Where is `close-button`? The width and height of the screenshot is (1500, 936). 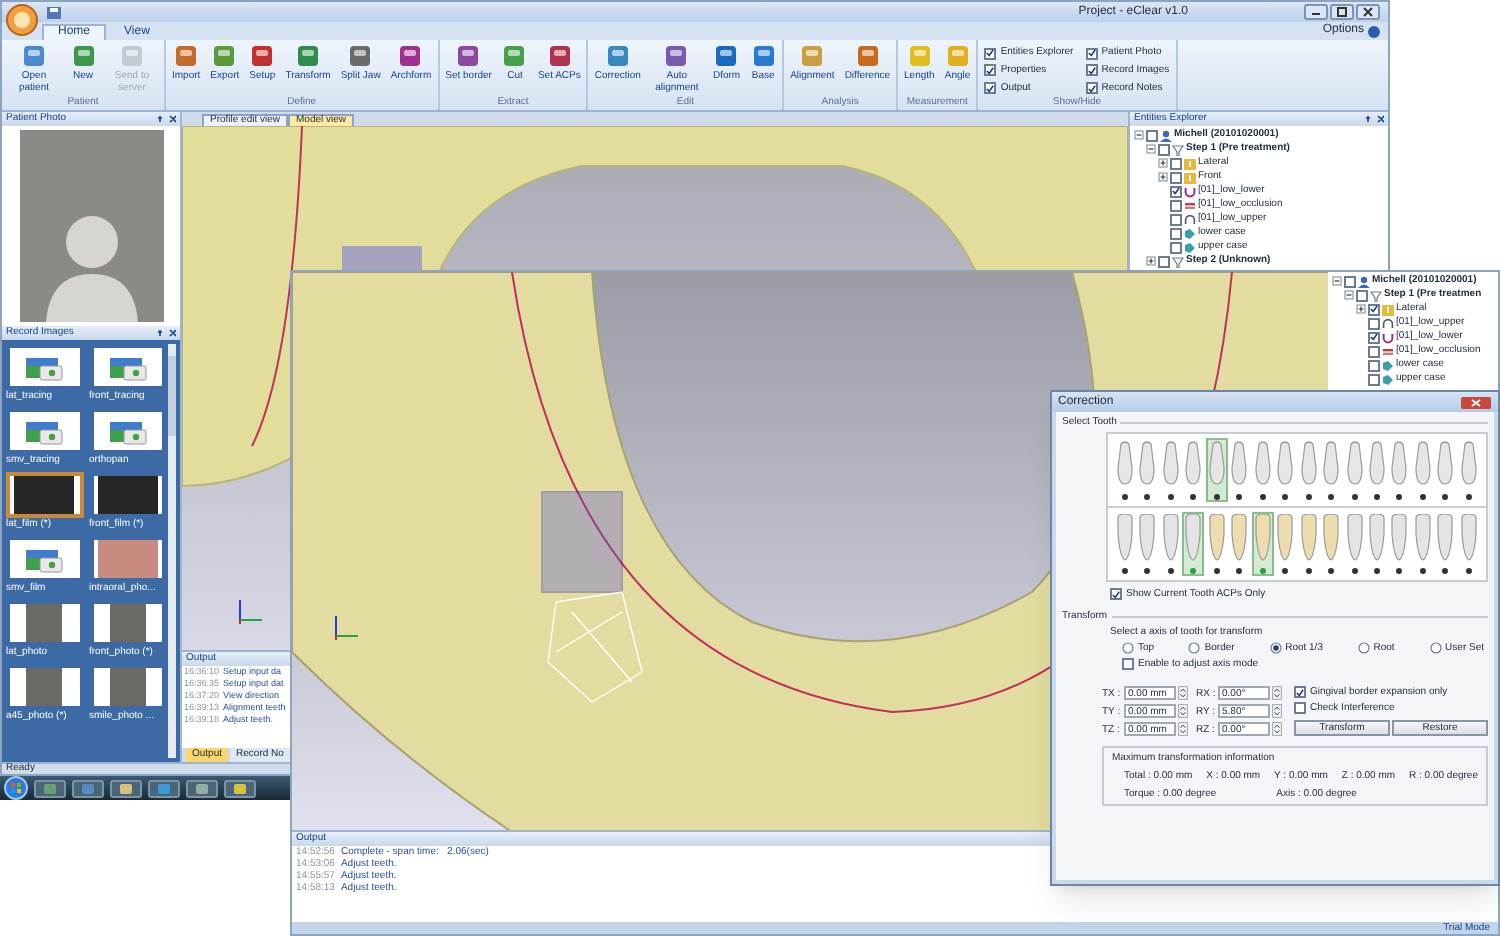
close-button is located at coordinates (1476, 402).